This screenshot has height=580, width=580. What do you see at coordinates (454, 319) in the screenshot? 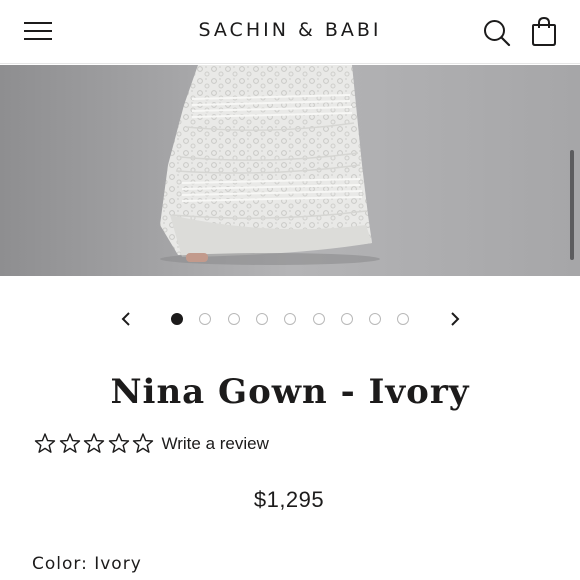
I see `next-slide-arrow-icon` at bounding box center [454, 319].